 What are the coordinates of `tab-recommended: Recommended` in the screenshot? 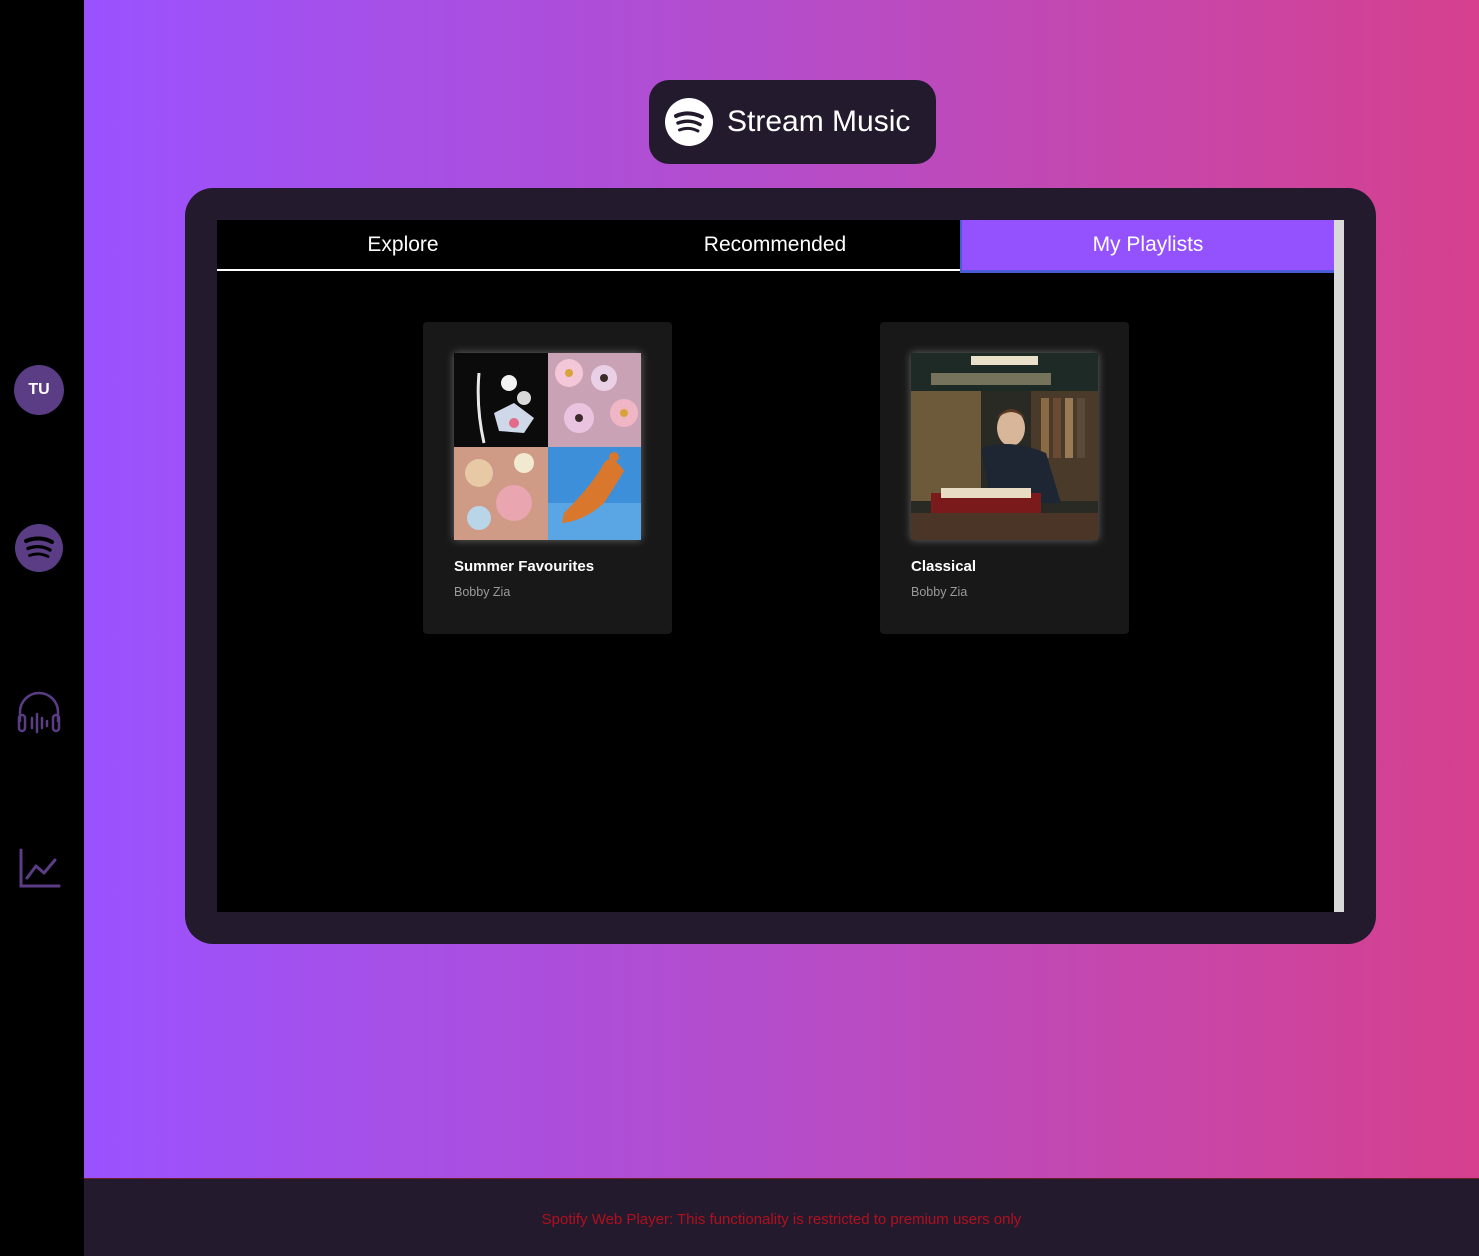 It's located at (775, 245).